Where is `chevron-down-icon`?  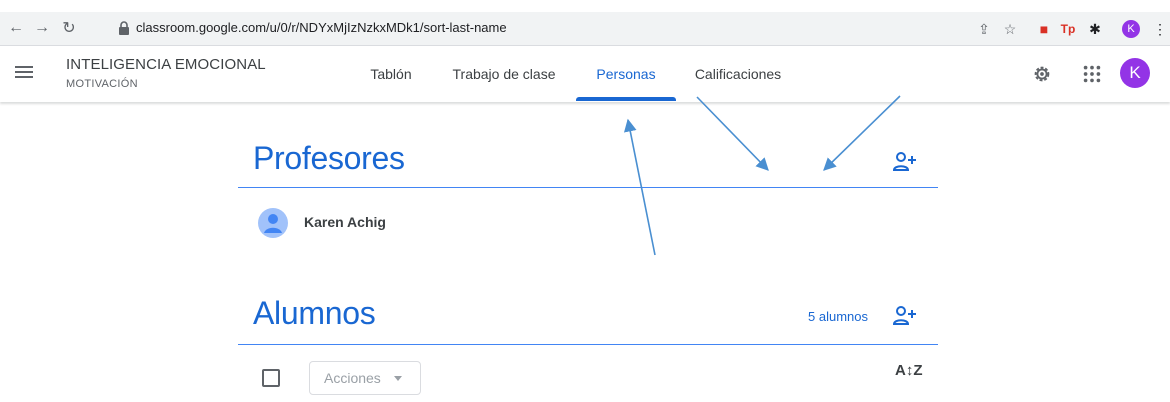 chevron-down-icon is located at coordinates (398, 378).